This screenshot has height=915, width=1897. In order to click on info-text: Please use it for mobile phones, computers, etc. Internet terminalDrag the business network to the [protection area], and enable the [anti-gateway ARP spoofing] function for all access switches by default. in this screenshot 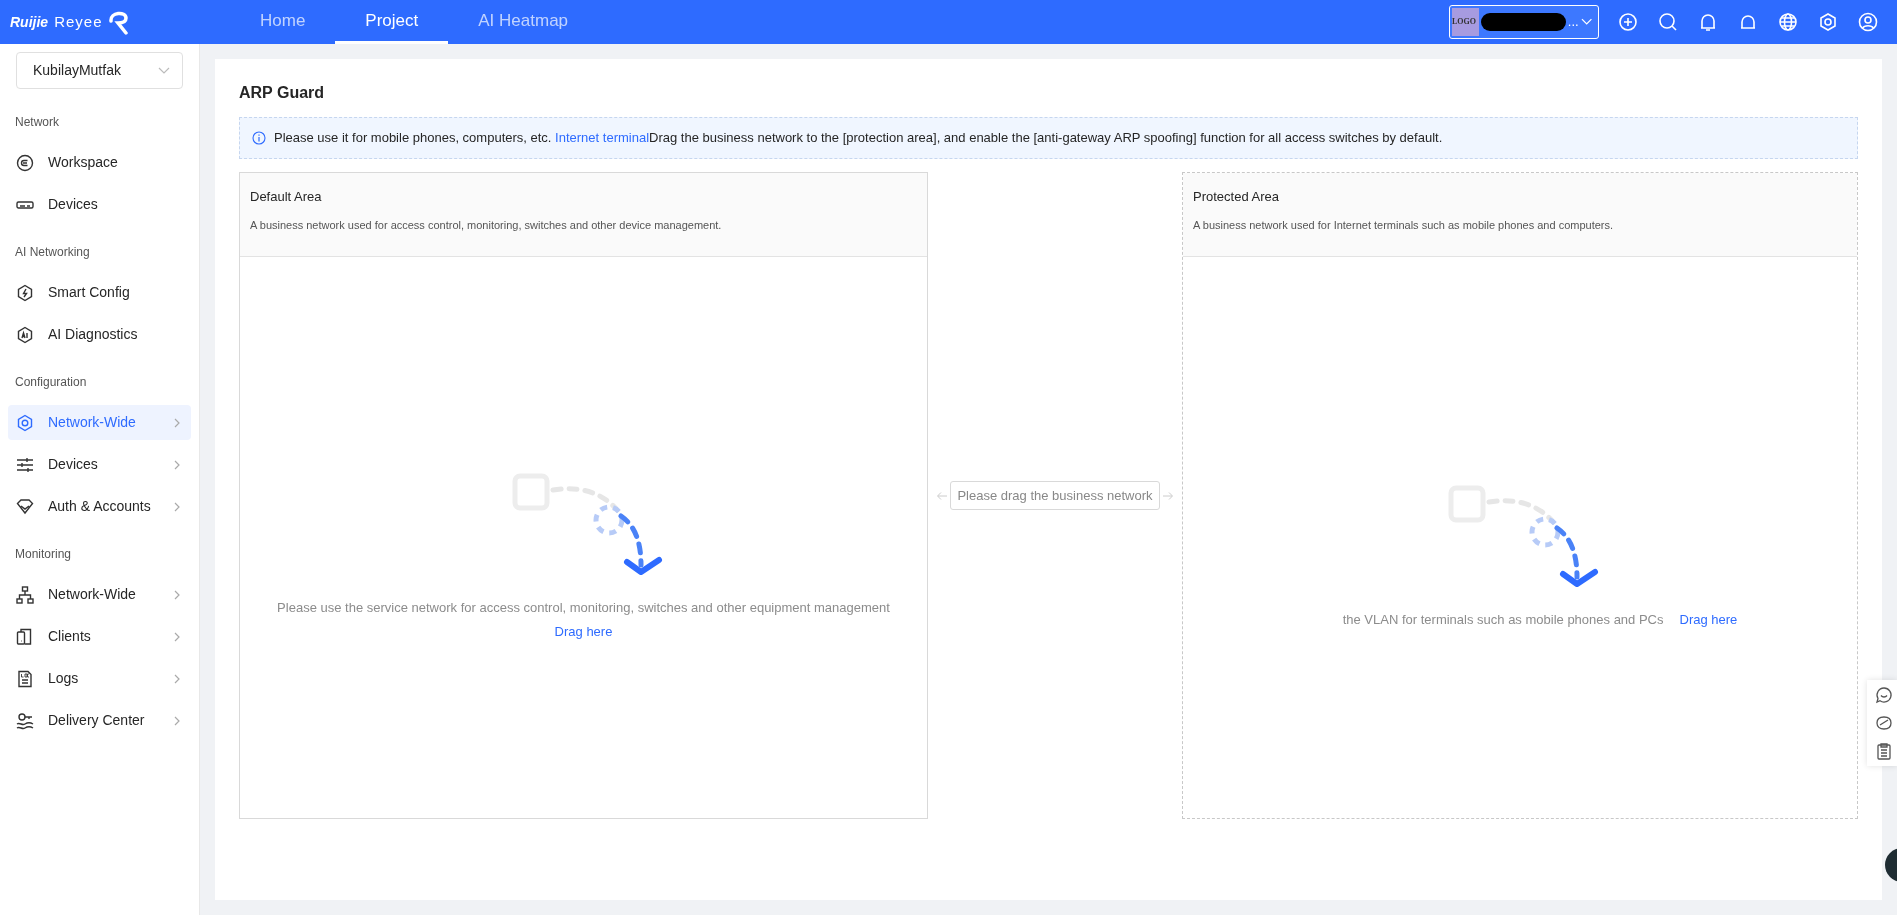, I will do `click(858, 138)`.